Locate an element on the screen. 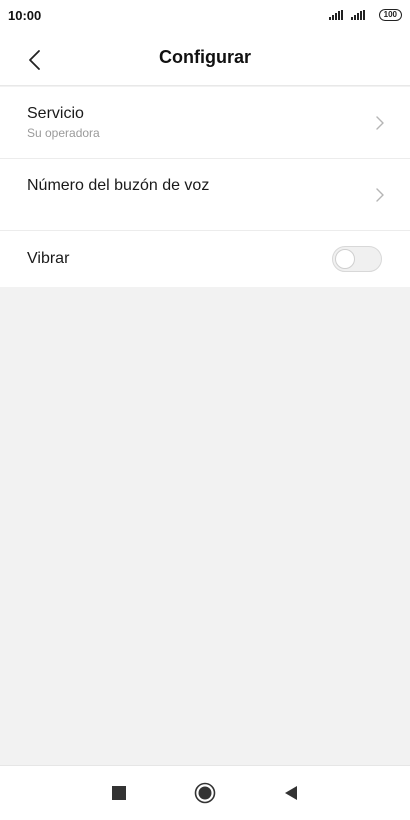 The height and width of the screenshot is (820, 410). home-circle-icon is located at coordinates (205, 793).